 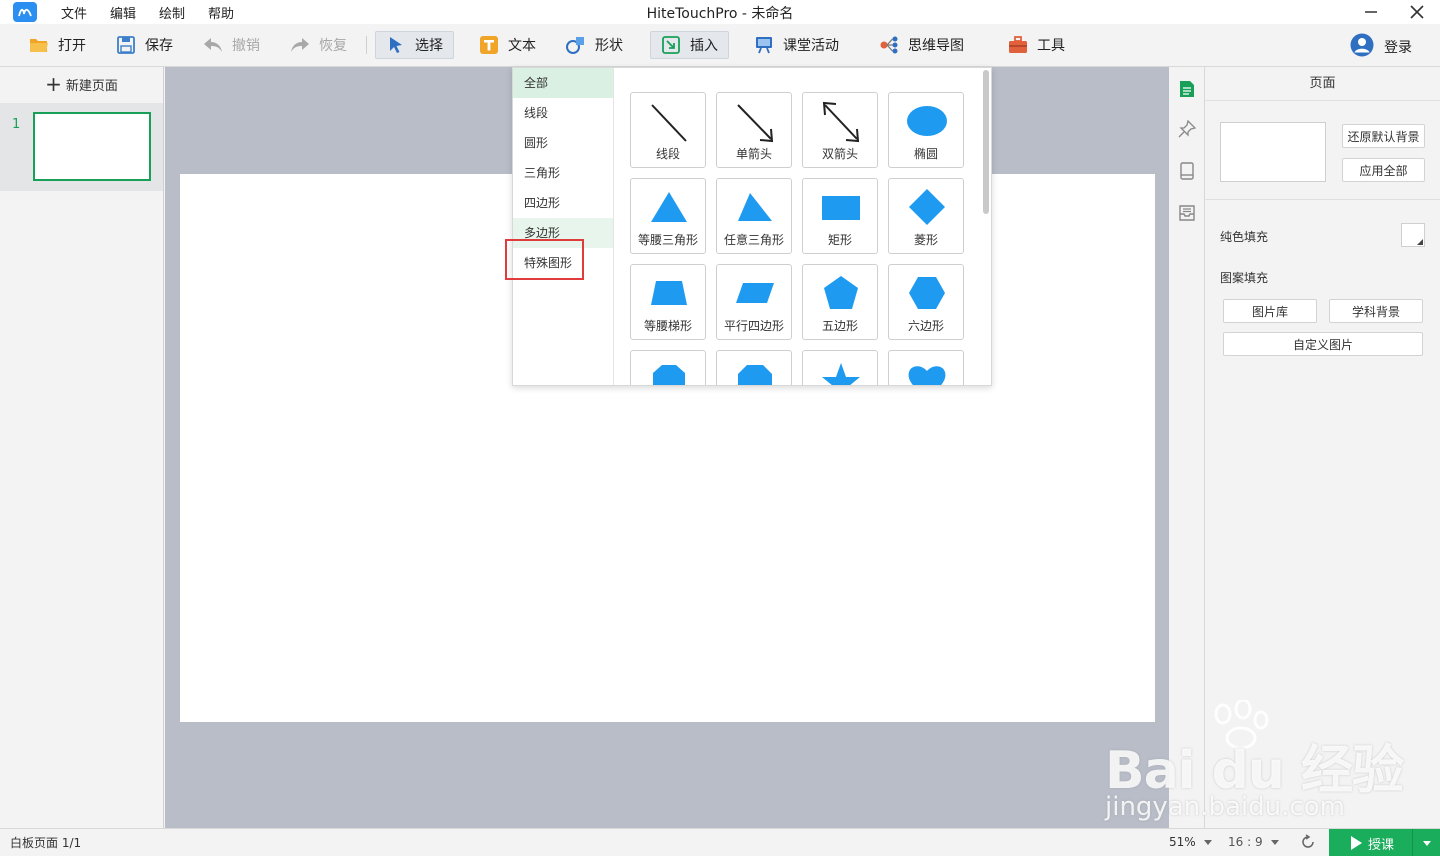 What do you see at coordinates (1036, 45) in the screenshot?
I see `tools-button: 工具` at bounding box center [1036, 45].